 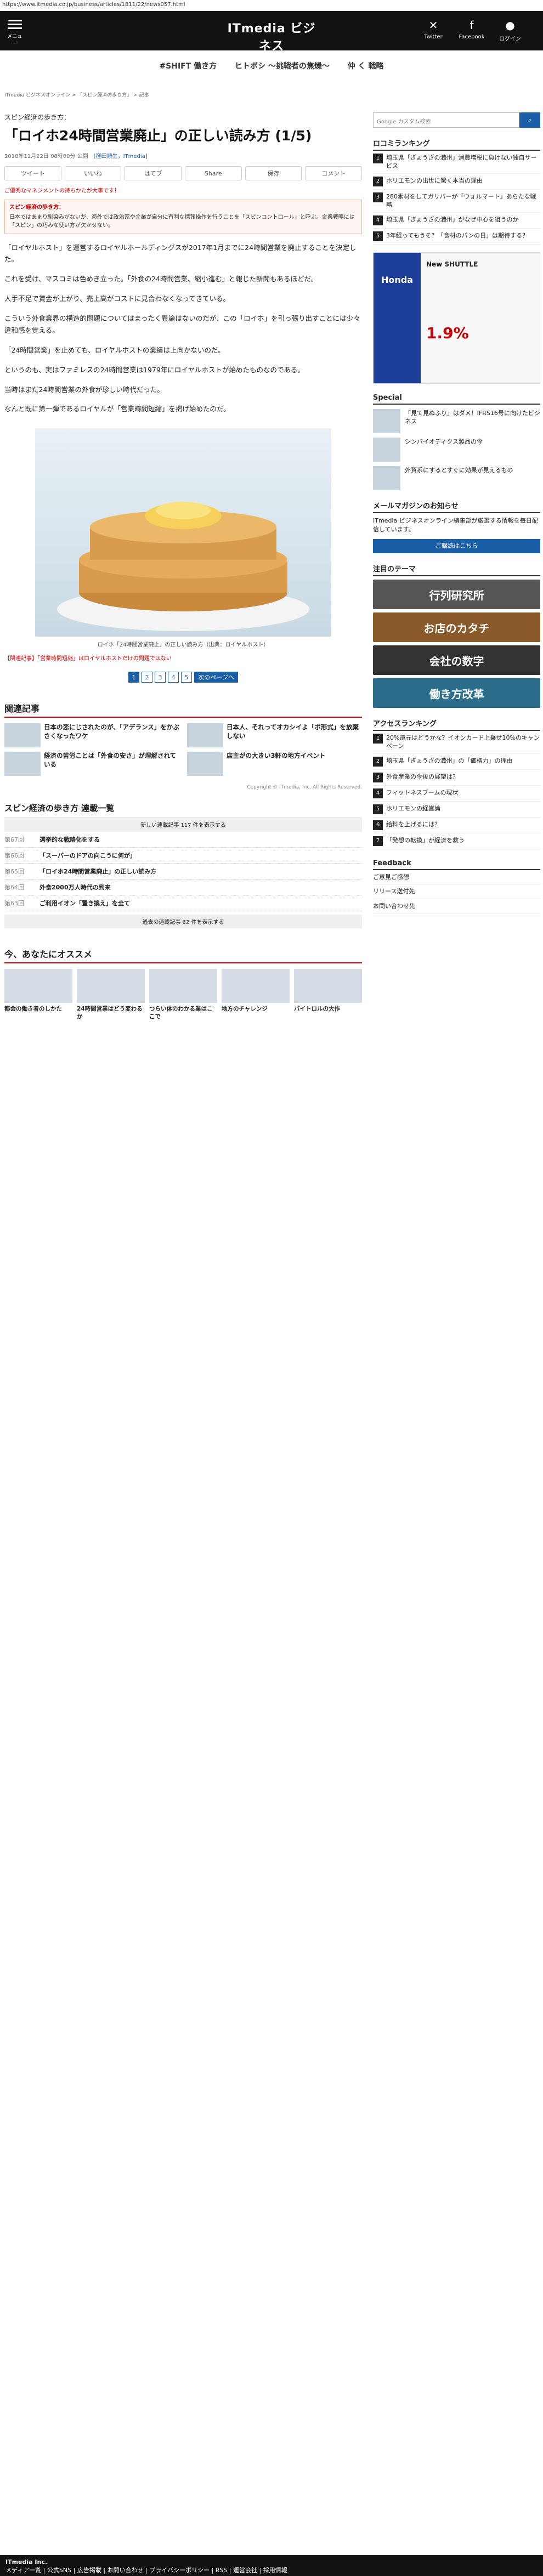 What do you see at coordinates (456, 237) in the screenshot?
I see `ranking-item: 5 3年経ってもうそ？「食材のパンの日」は期待する？` at bounding box center [456, 237].